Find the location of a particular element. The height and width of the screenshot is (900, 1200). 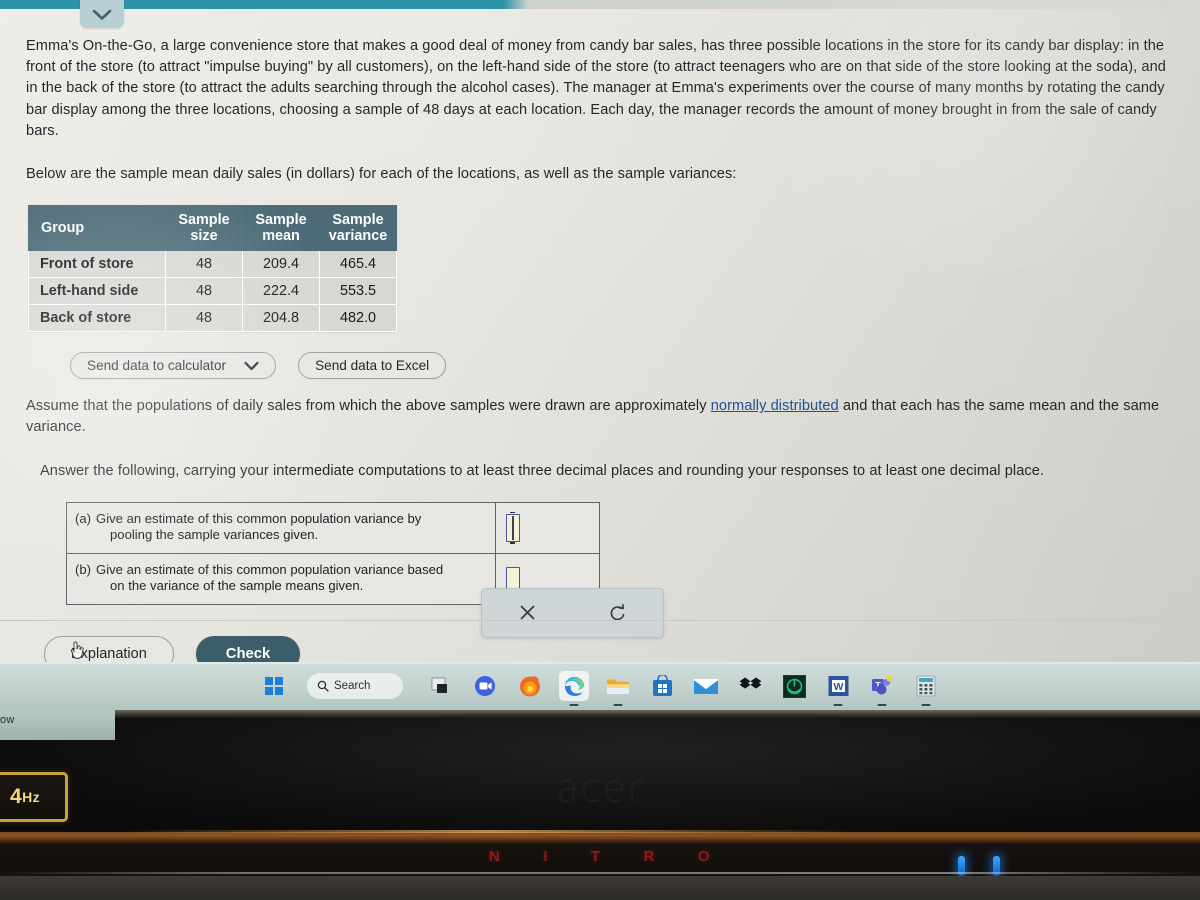

edge-button is located at coordinates (574, 686).